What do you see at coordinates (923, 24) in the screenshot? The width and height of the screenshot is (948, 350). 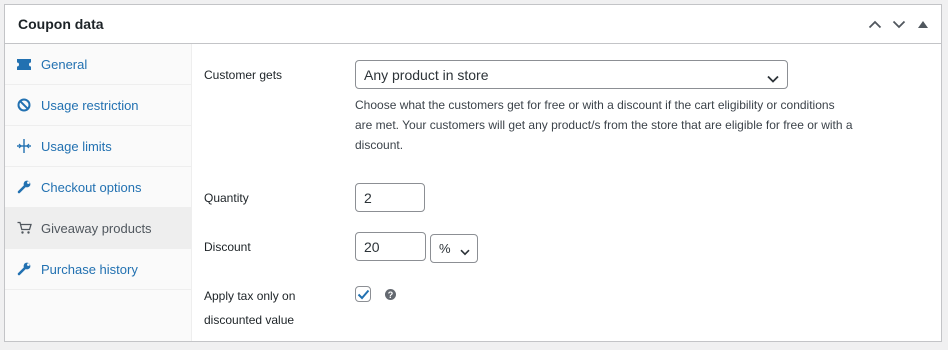 I see `toggle-panel-icon` at bounding box center [923, 24].